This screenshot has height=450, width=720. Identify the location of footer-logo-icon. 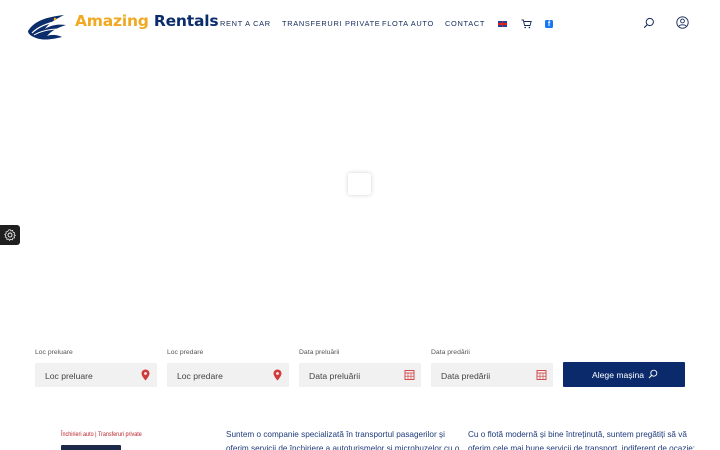
(91, 447).